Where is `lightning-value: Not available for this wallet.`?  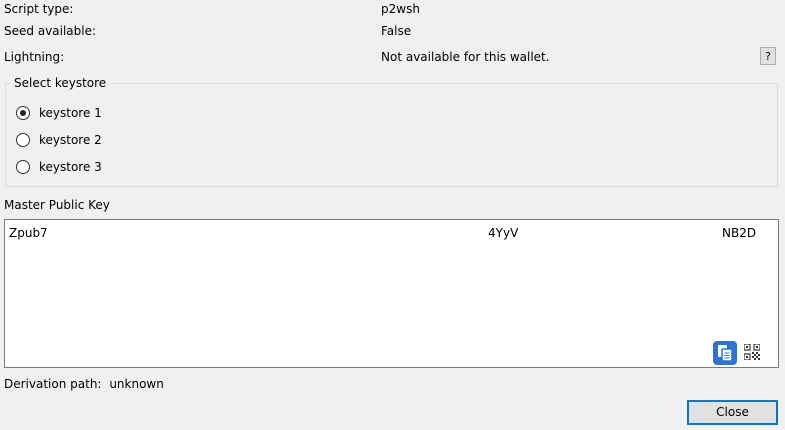
lightning-value: Not available for this wallet. is located at coordinates (465, 57).